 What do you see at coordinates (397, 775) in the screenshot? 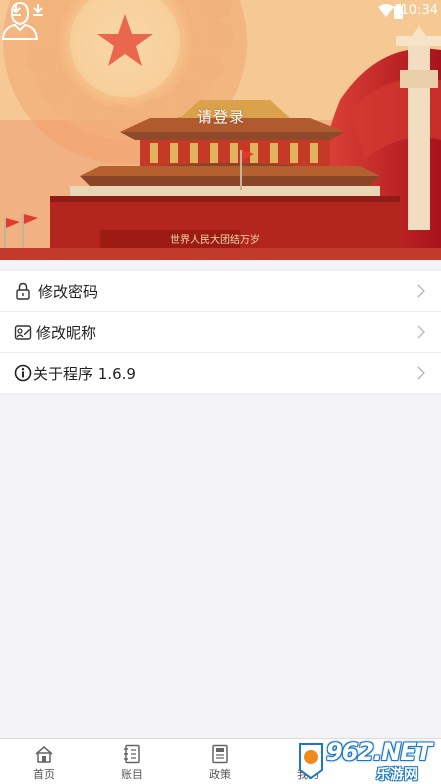
I see `watermark-sub-text: 乐游网` at bounding box center [397, 775].